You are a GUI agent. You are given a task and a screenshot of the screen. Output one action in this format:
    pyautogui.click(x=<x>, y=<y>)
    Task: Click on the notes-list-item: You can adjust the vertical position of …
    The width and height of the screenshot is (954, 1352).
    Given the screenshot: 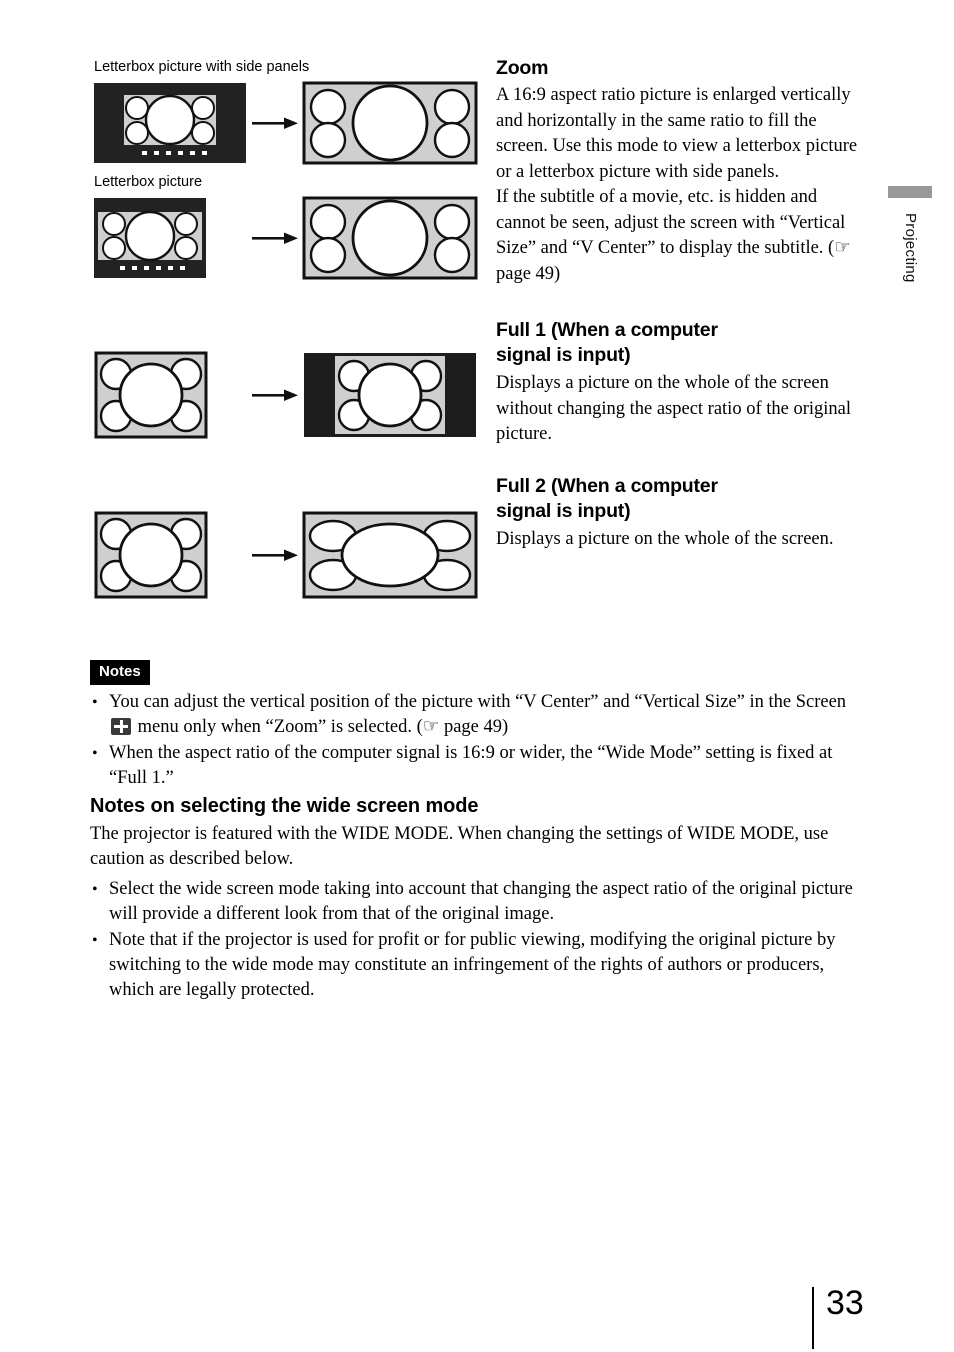 What is the action you would take?
    pyautogui.click(x=474, y=715)
    